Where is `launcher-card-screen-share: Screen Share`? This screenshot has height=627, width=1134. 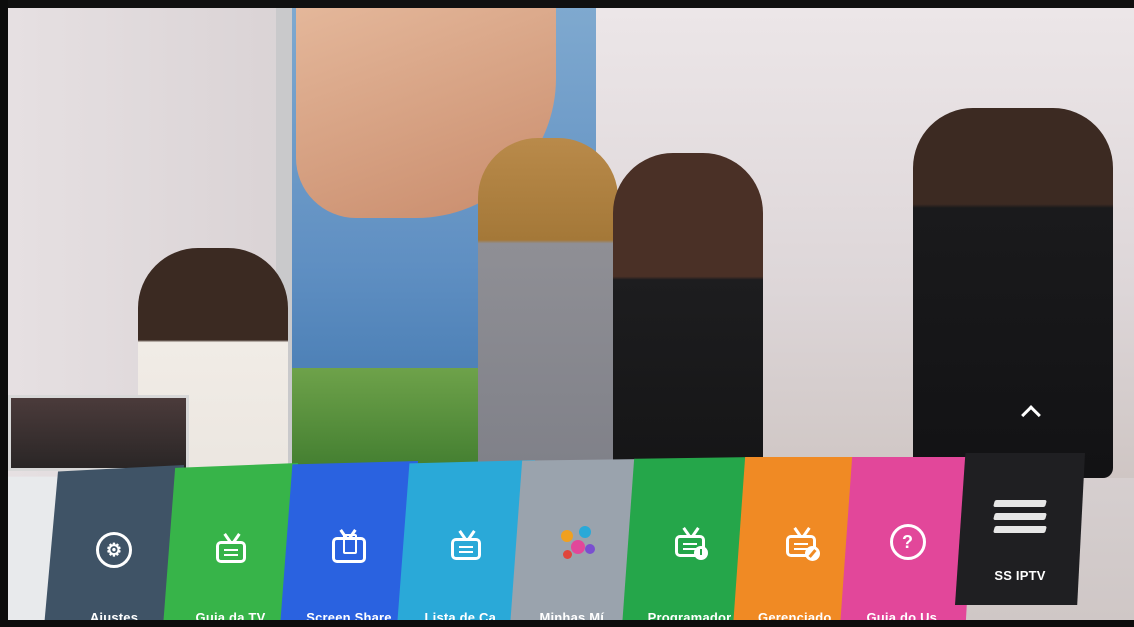 launcher-card-screen-share: Screen Share is located at coordinates (349, 544).